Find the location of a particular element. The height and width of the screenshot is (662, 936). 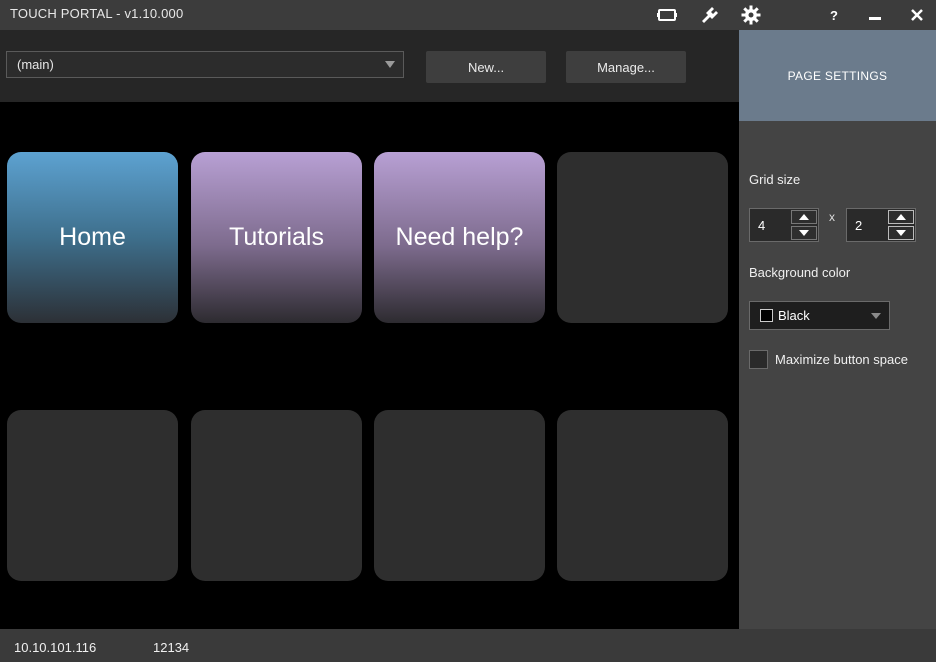

grid-size-label: Grid size is located at coordinates (775, 179).